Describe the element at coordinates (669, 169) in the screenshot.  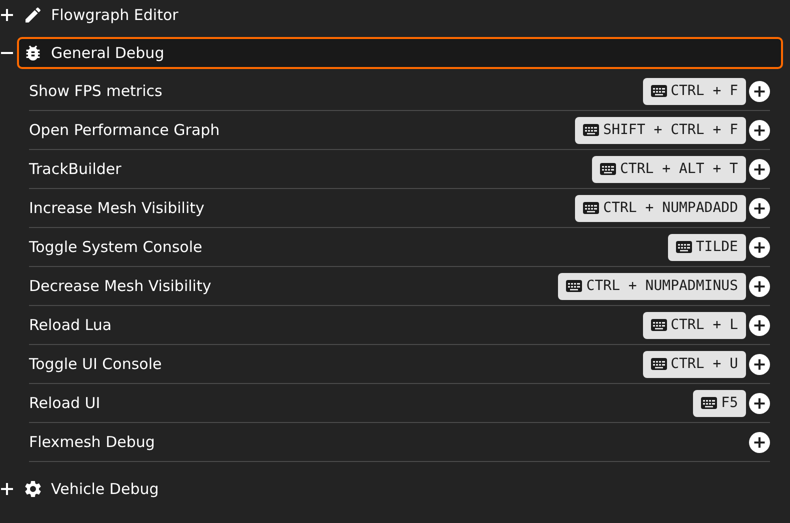
I see `key-binding: CTRL + ALT + T` at that location.